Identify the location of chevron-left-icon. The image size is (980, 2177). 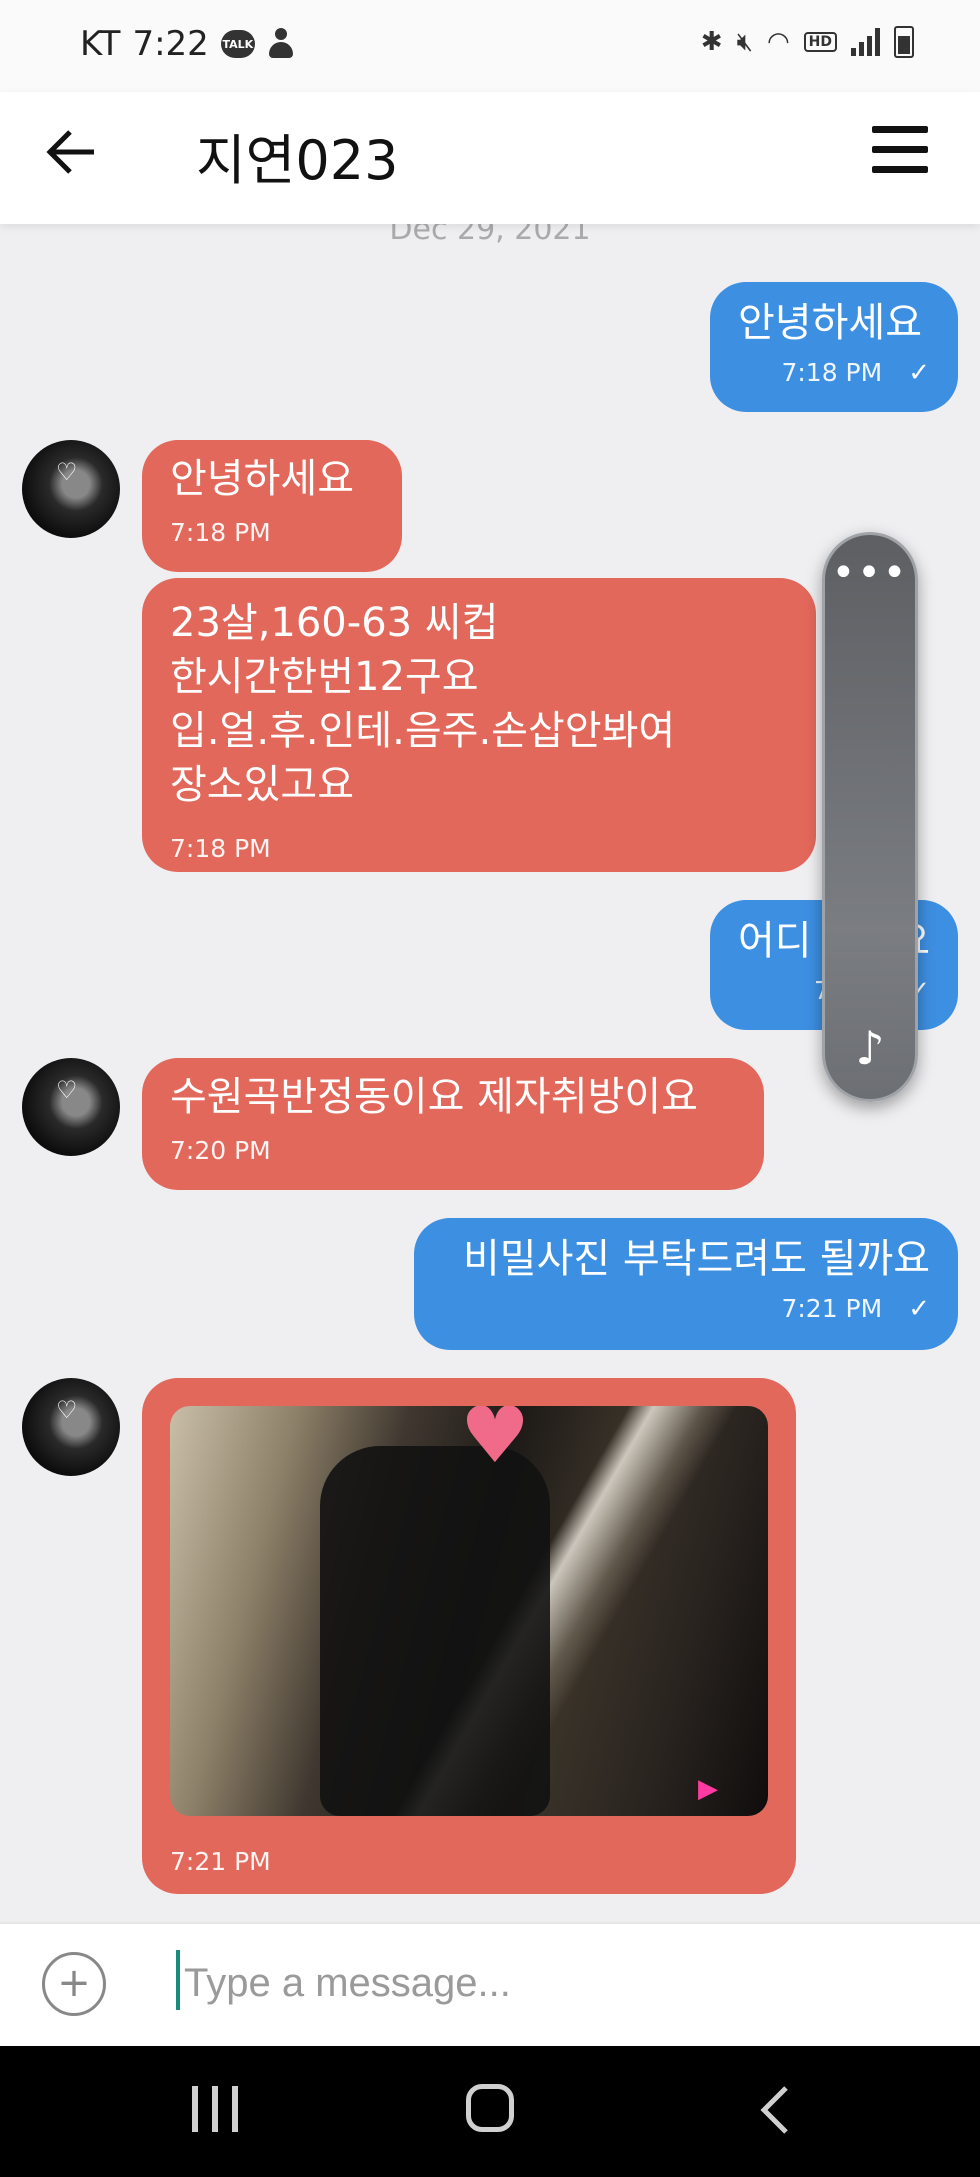
(774, 2110).